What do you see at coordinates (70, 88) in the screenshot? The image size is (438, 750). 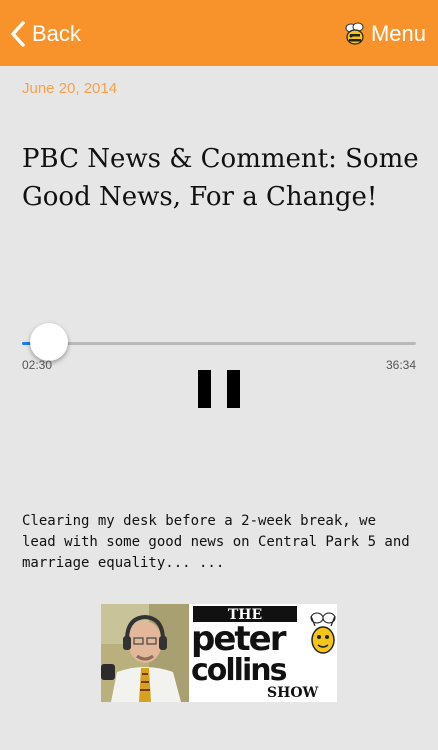 I see `episode-date: June 20, 2014` at bounding box center [70, 88].